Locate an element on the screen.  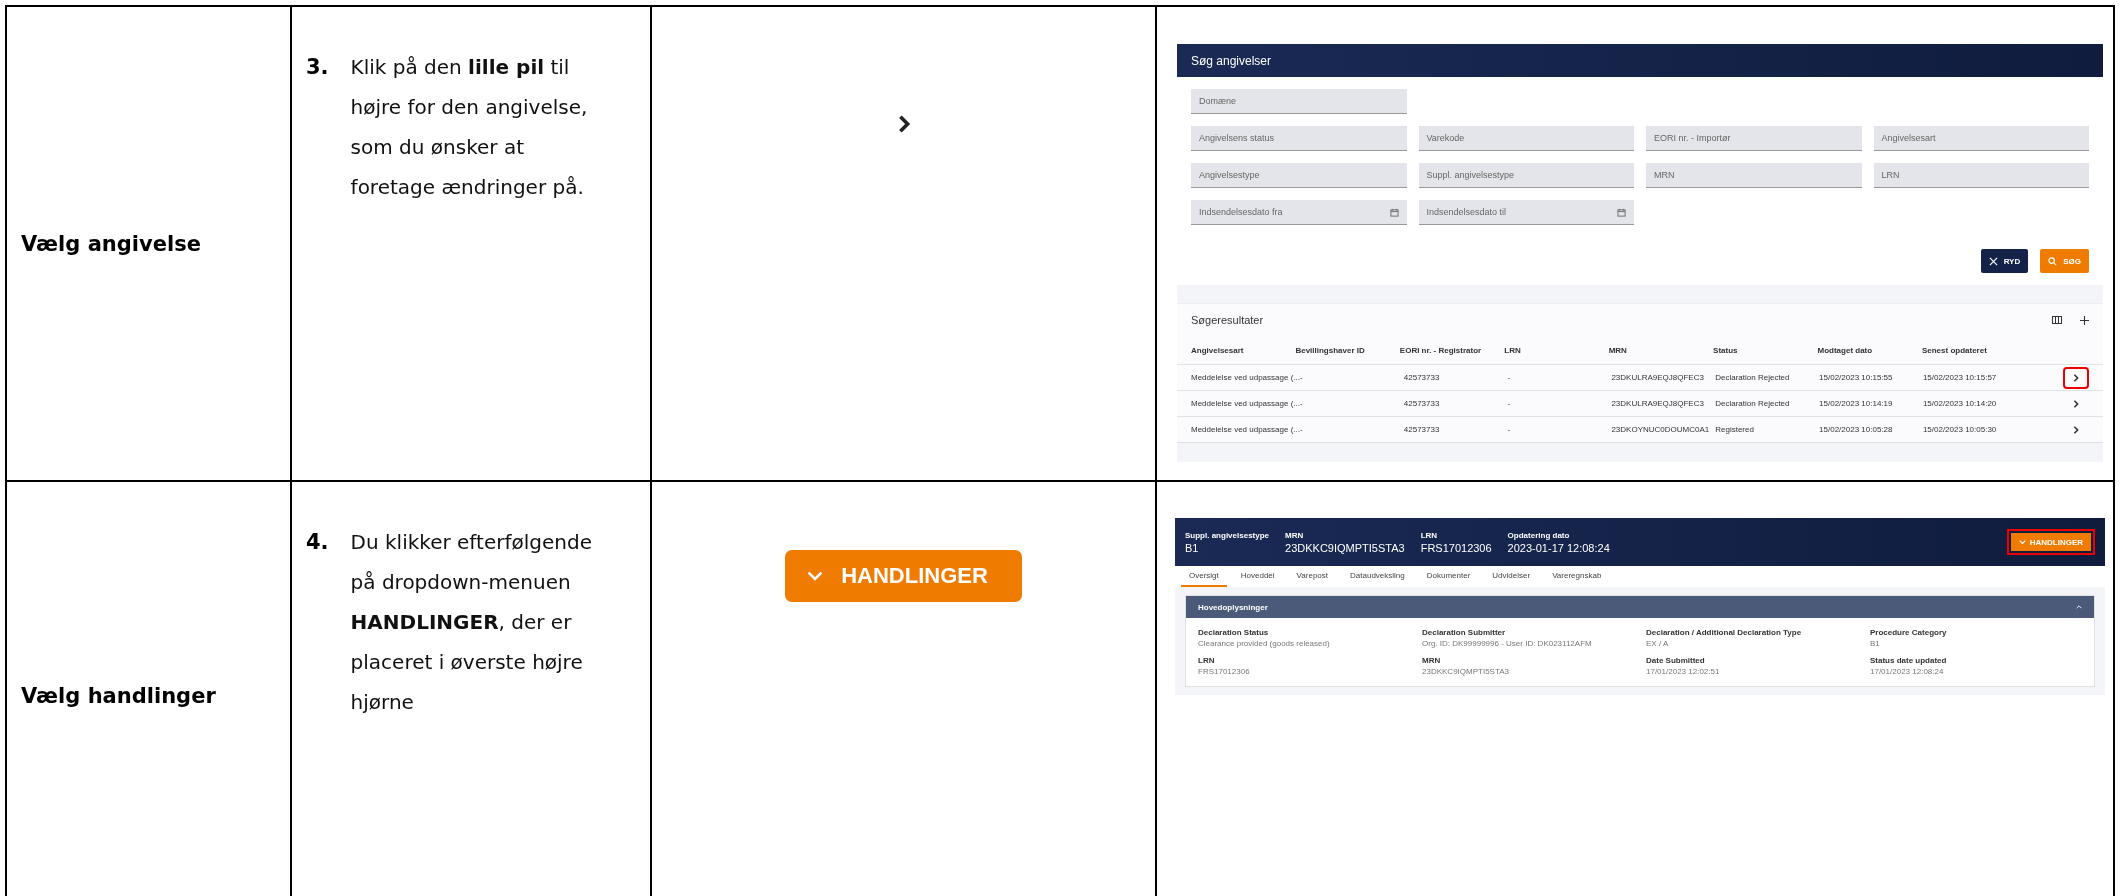
table-cell-text: 15/02/2023 10:14:20 is located at coordinates (1960, 403).